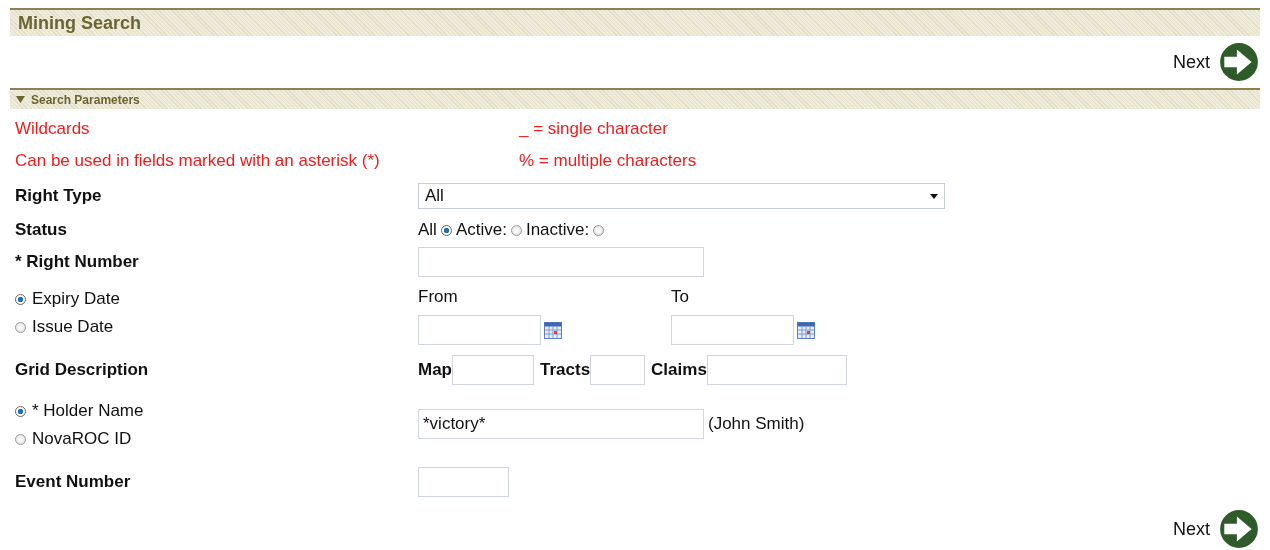 This screenshot has width=1270, height=550. Describe the element at coordinates (732, 330) in the screenshot. I see `to-date-field` at that location.